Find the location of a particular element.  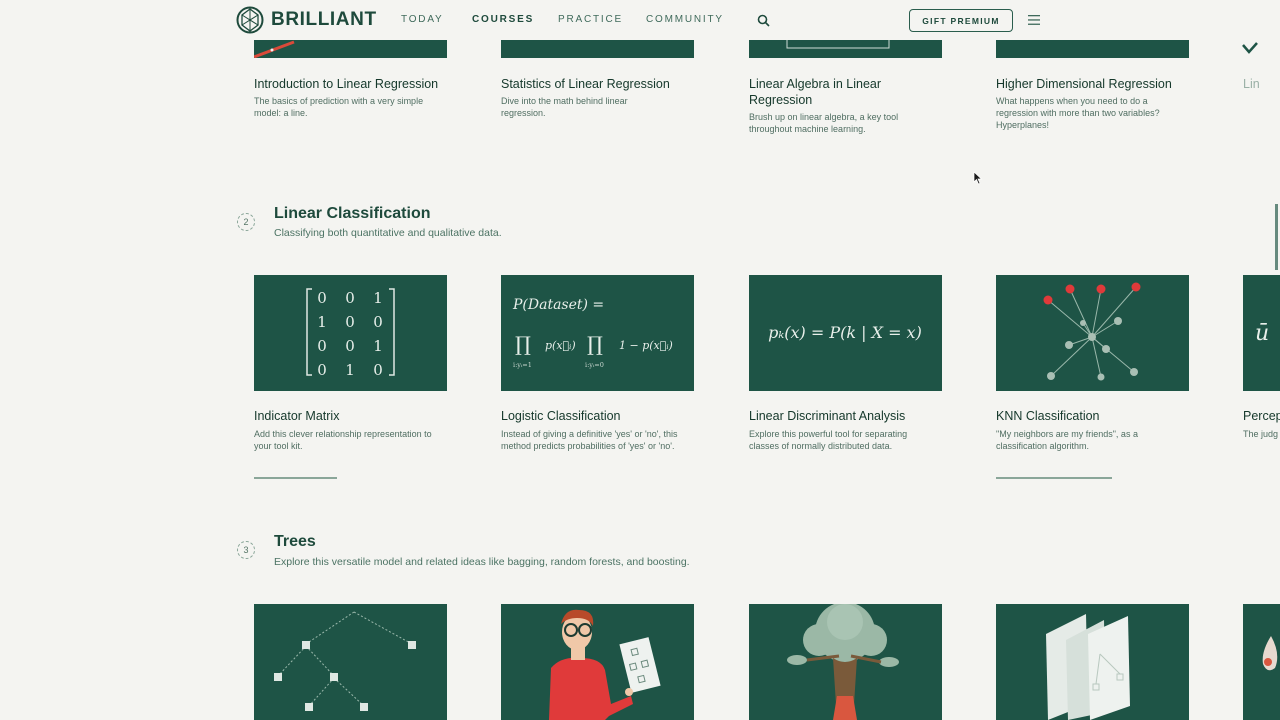

knn-graph-art is located at coordinates (1092, 331).